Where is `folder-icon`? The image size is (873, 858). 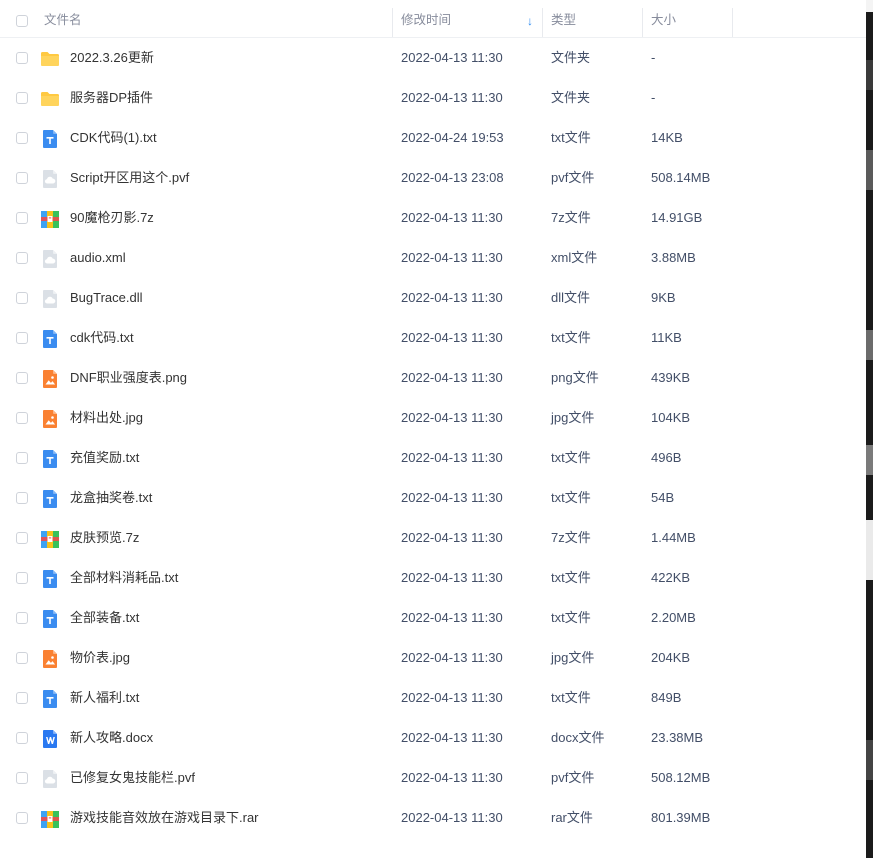 folder-icon is located at coordinates (50, 99).